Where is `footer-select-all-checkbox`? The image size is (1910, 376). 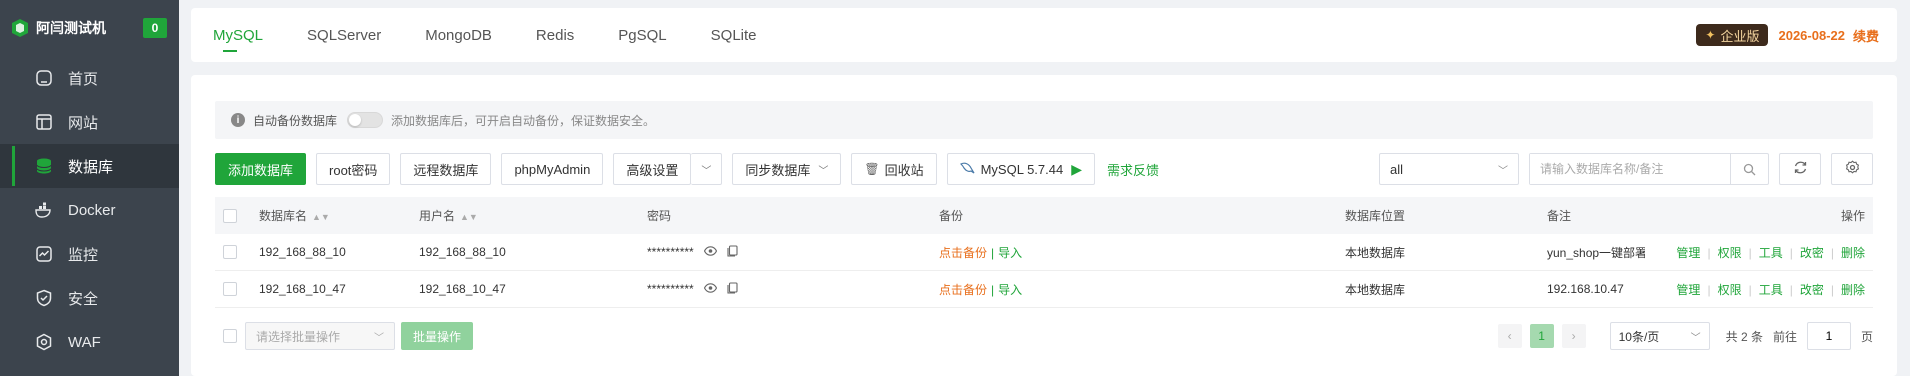 footer-select-all-checkbox is located at coordinates (230, 336).